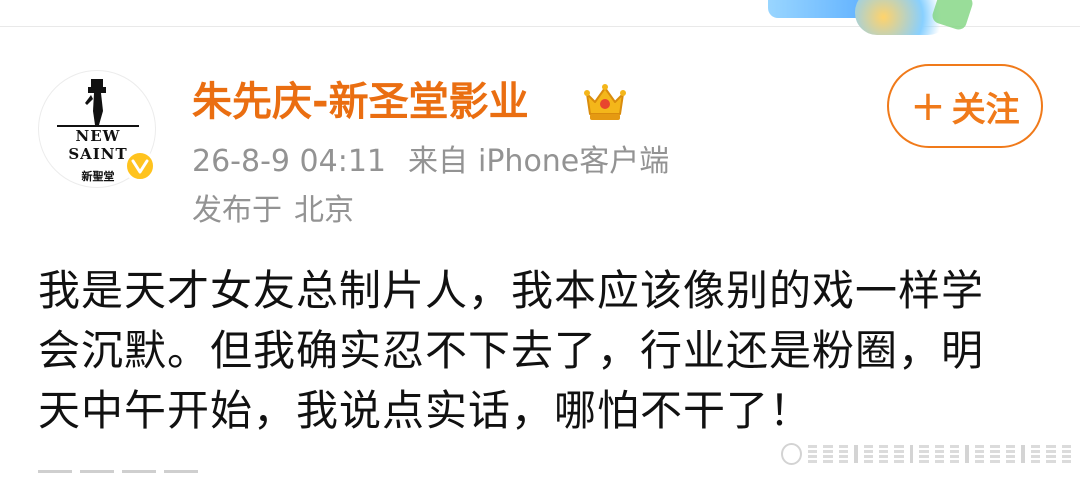 Image resolution: width=1080 pixels, height=478 pixels. Describe the element at coordinates (985, 109) in the screenshot. I see `follow-button-label: 关注` at that location.